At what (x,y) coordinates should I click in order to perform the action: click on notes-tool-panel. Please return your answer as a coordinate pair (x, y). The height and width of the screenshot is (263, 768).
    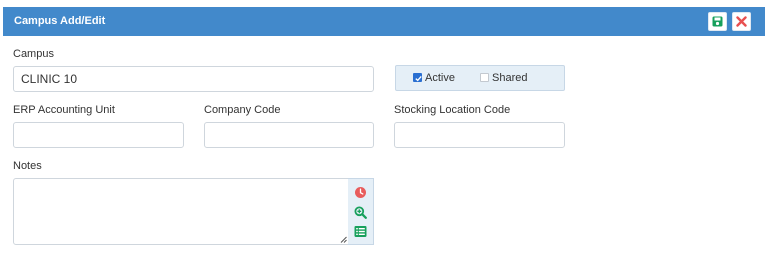
    Looking at the image, I should click on (361, 211).